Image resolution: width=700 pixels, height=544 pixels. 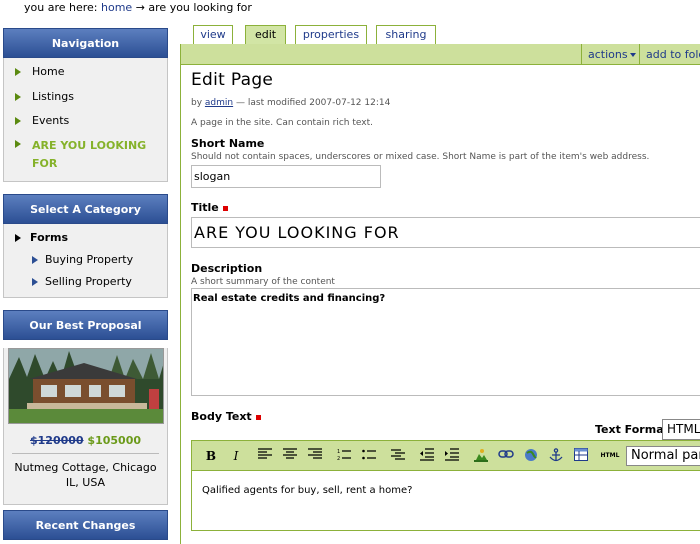 What do you see at coordinates (265, 456) in the screenshot?
I see `align-left-icon` at bounding box center [265, 456].